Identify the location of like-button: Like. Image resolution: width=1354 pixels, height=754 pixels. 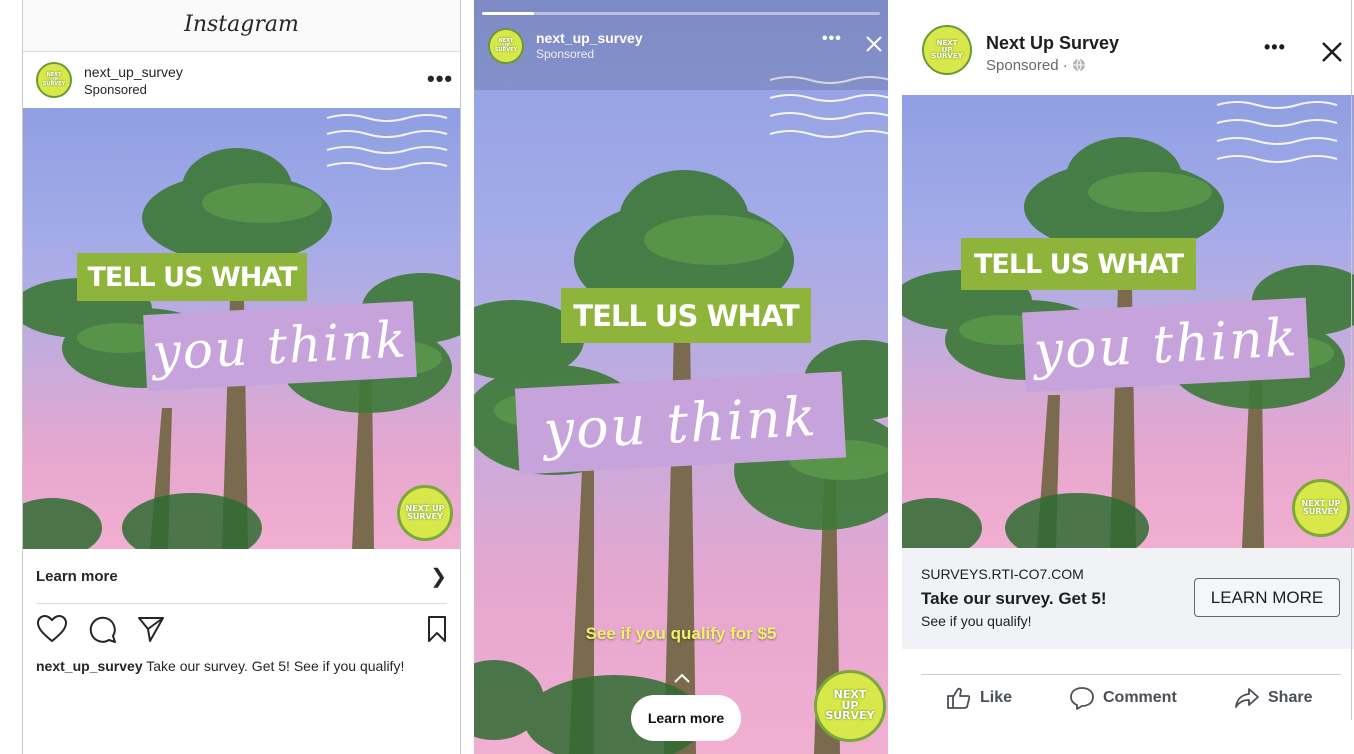
(979, 698).